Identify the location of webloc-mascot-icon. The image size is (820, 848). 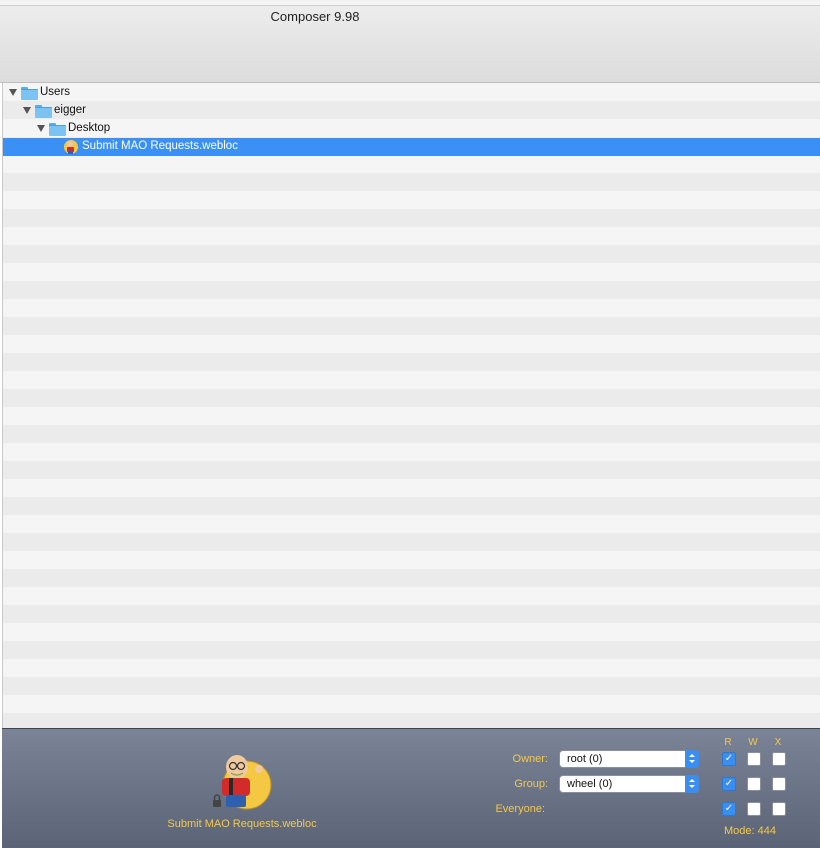
(71, 147).